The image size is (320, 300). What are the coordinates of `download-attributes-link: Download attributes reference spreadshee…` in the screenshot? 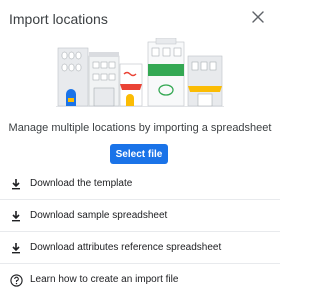 It's located at (140, 248).